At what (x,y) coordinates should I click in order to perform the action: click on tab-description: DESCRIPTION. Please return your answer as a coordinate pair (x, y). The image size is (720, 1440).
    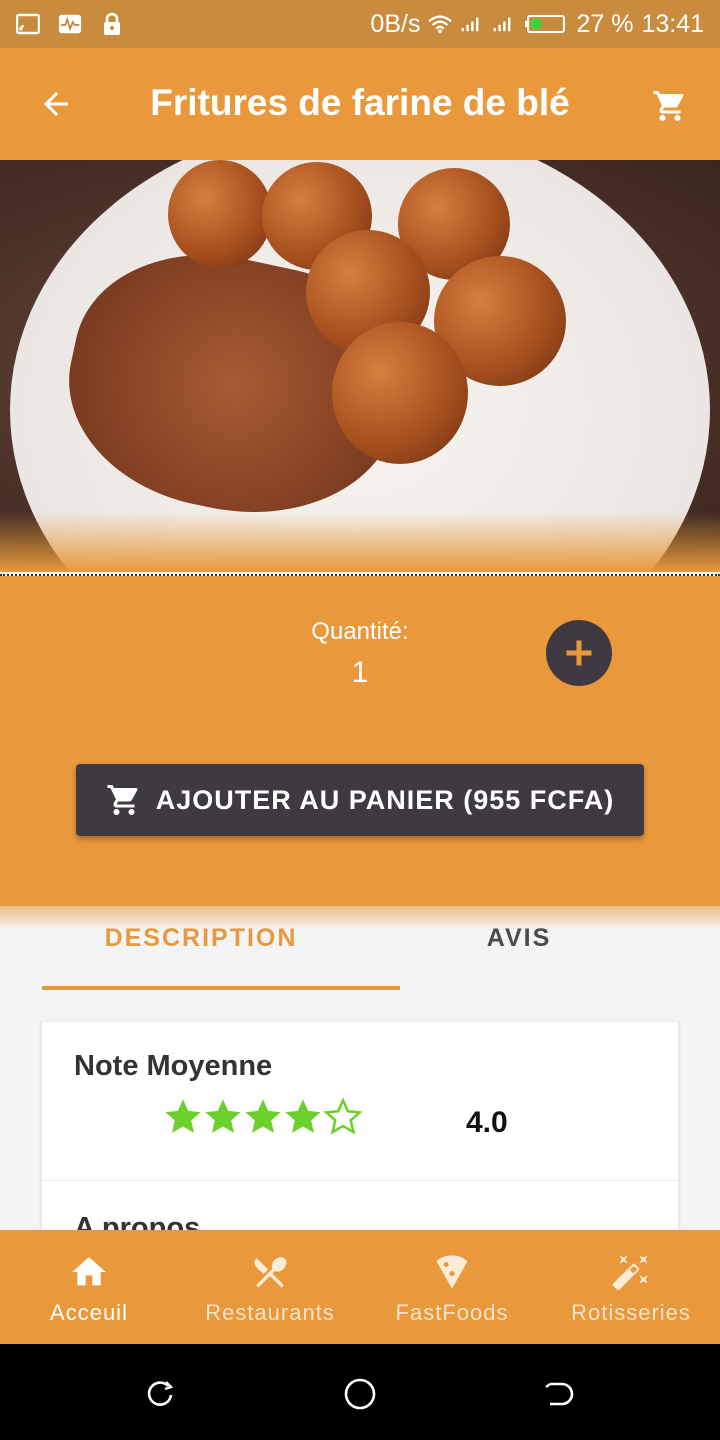
    Looking at the image, I should click on (201, 948).